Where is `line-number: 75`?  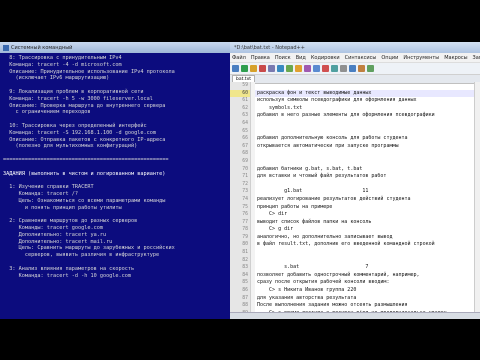 line-number: 75 is located at coordinates (245, 207).